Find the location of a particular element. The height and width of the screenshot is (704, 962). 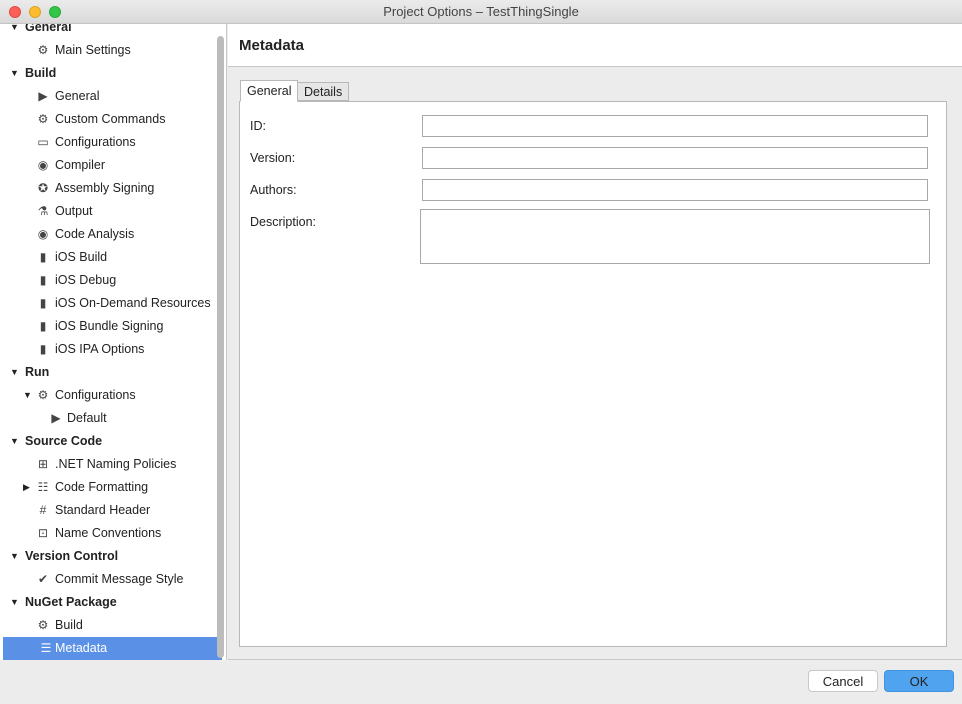

tree-item: ⚙ Custom Commands is located at coordinates (113, 119).